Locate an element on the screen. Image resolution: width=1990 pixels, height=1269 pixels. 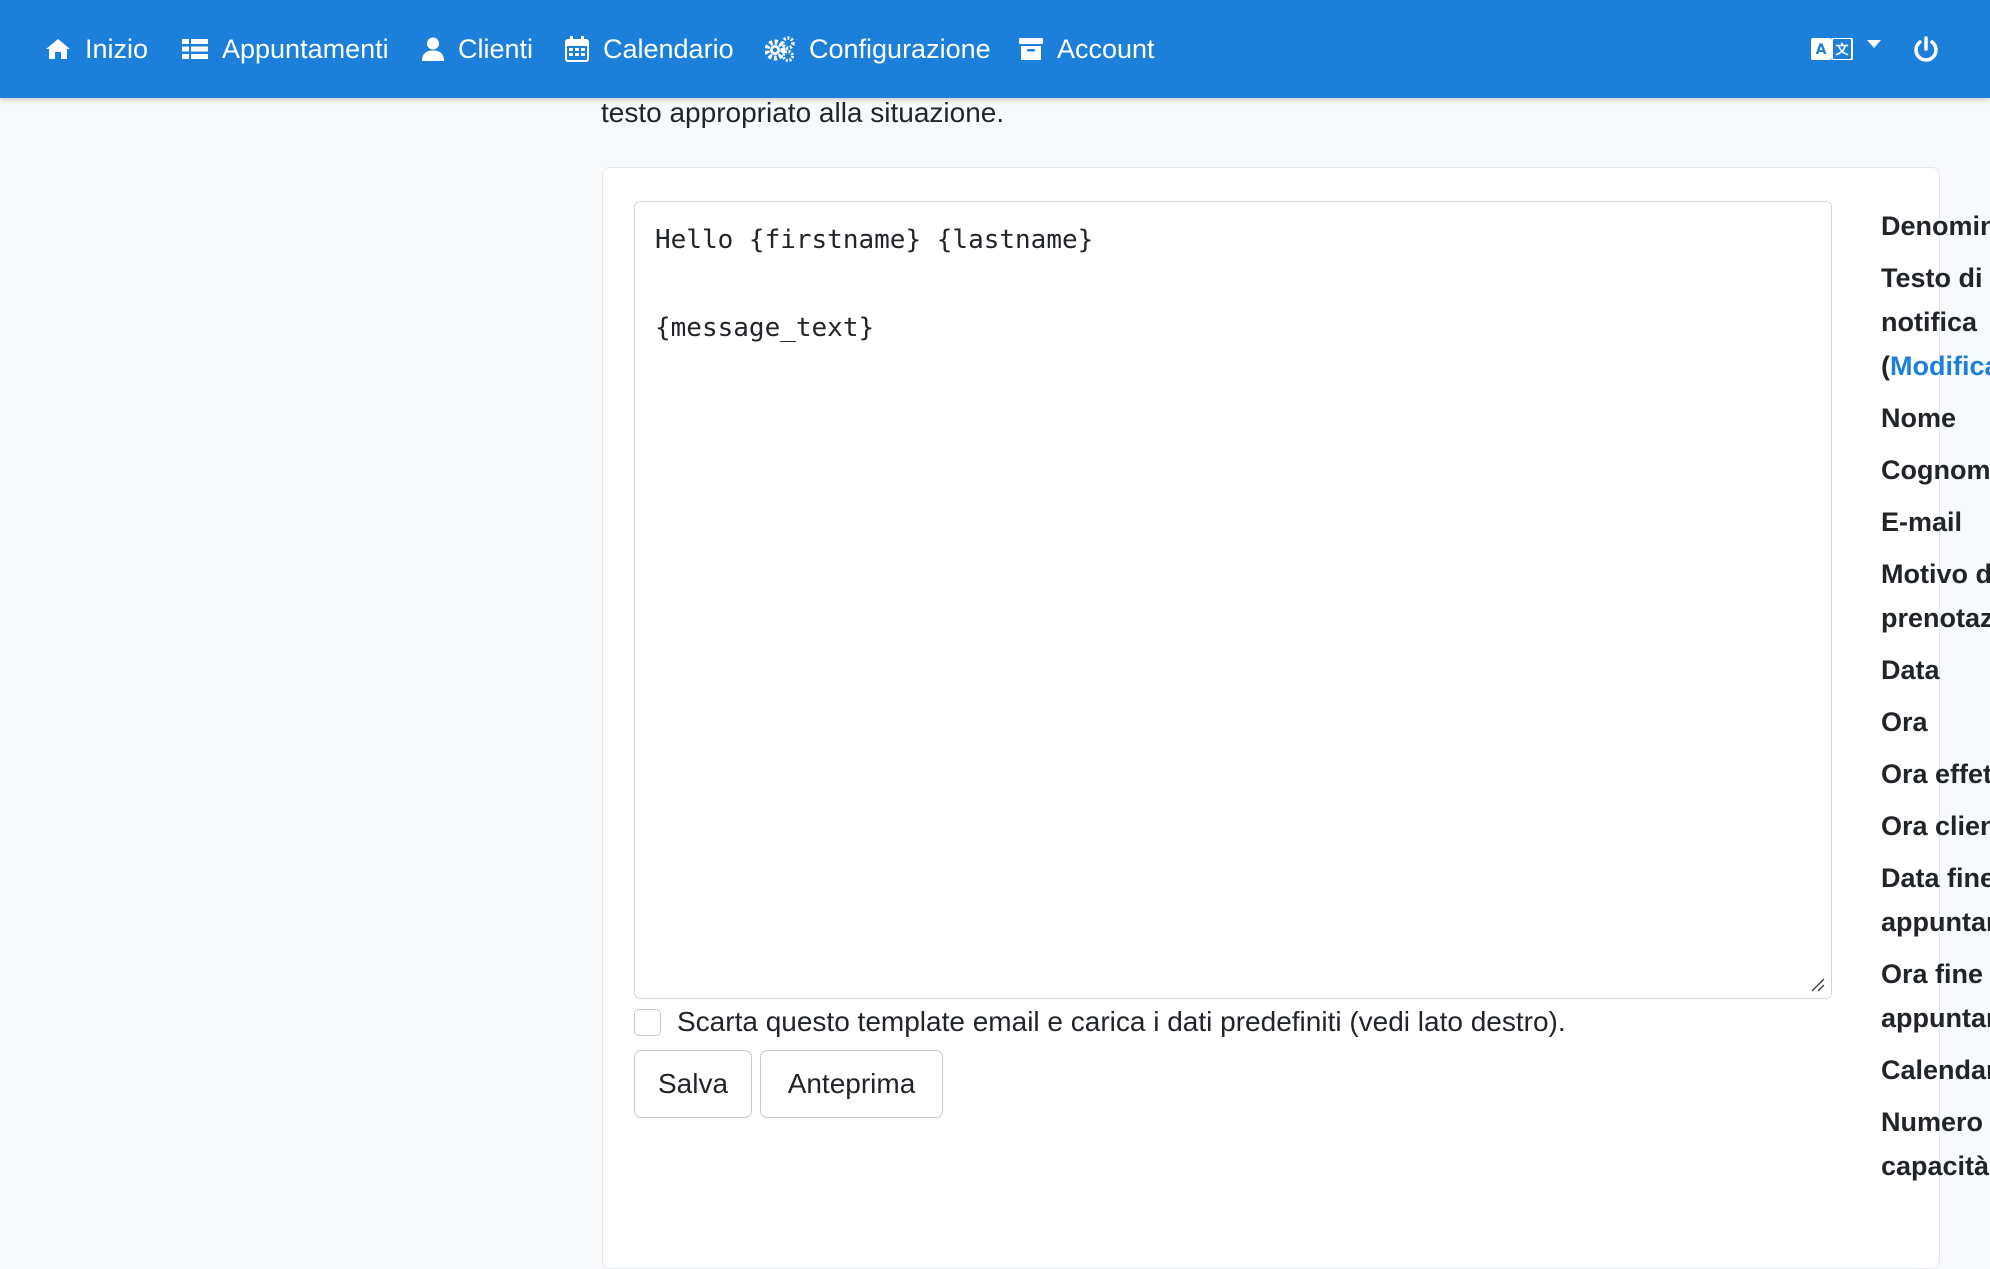
variable-label: Ora cliente is located at coordinates (1935, 826).